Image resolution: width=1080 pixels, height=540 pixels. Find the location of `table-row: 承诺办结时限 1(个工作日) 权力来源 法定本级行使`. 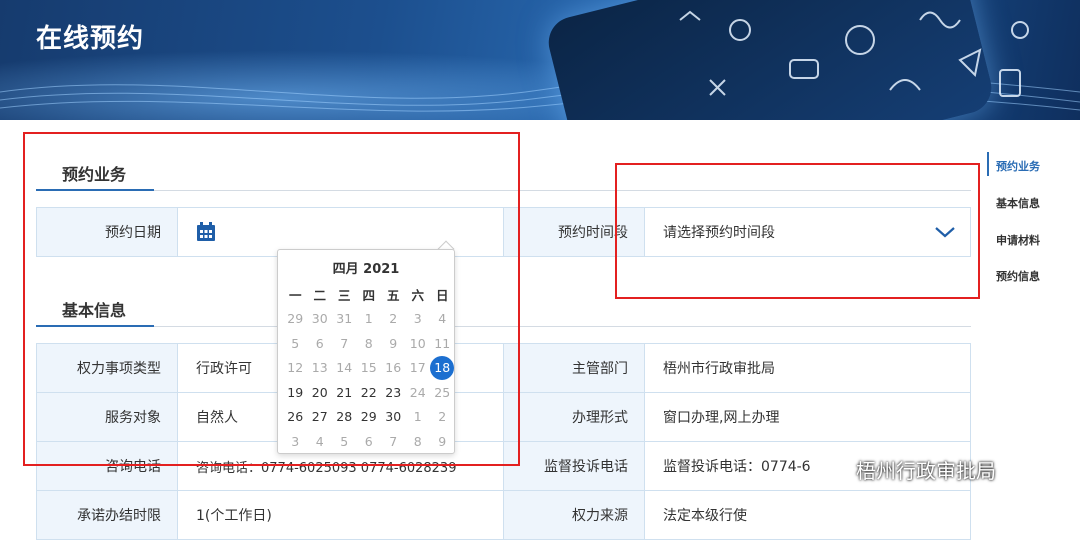

table-row: 承诺办结时限 1(个工作日) 权力来源 法定本级行使 is located at coordinates (503, 515).